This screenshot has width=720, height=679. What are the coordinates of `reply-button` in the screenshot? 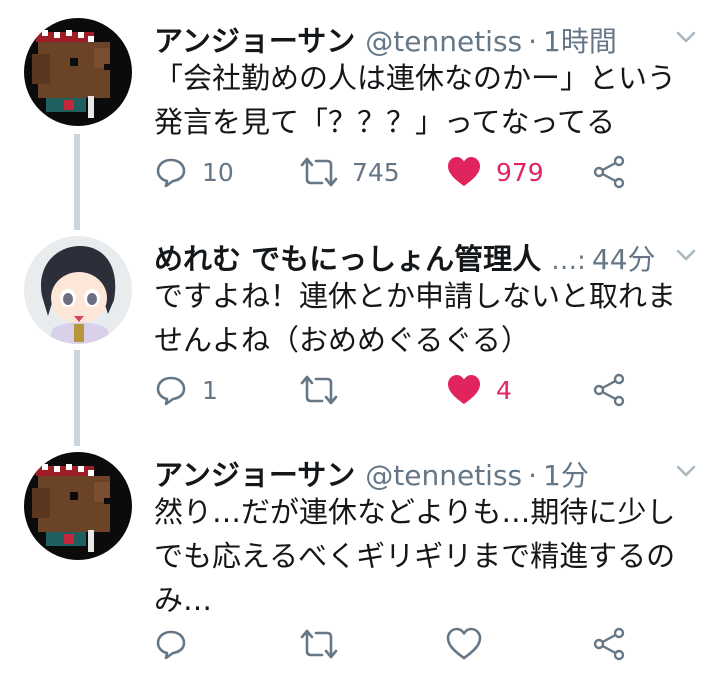 It's located at (178, 644).